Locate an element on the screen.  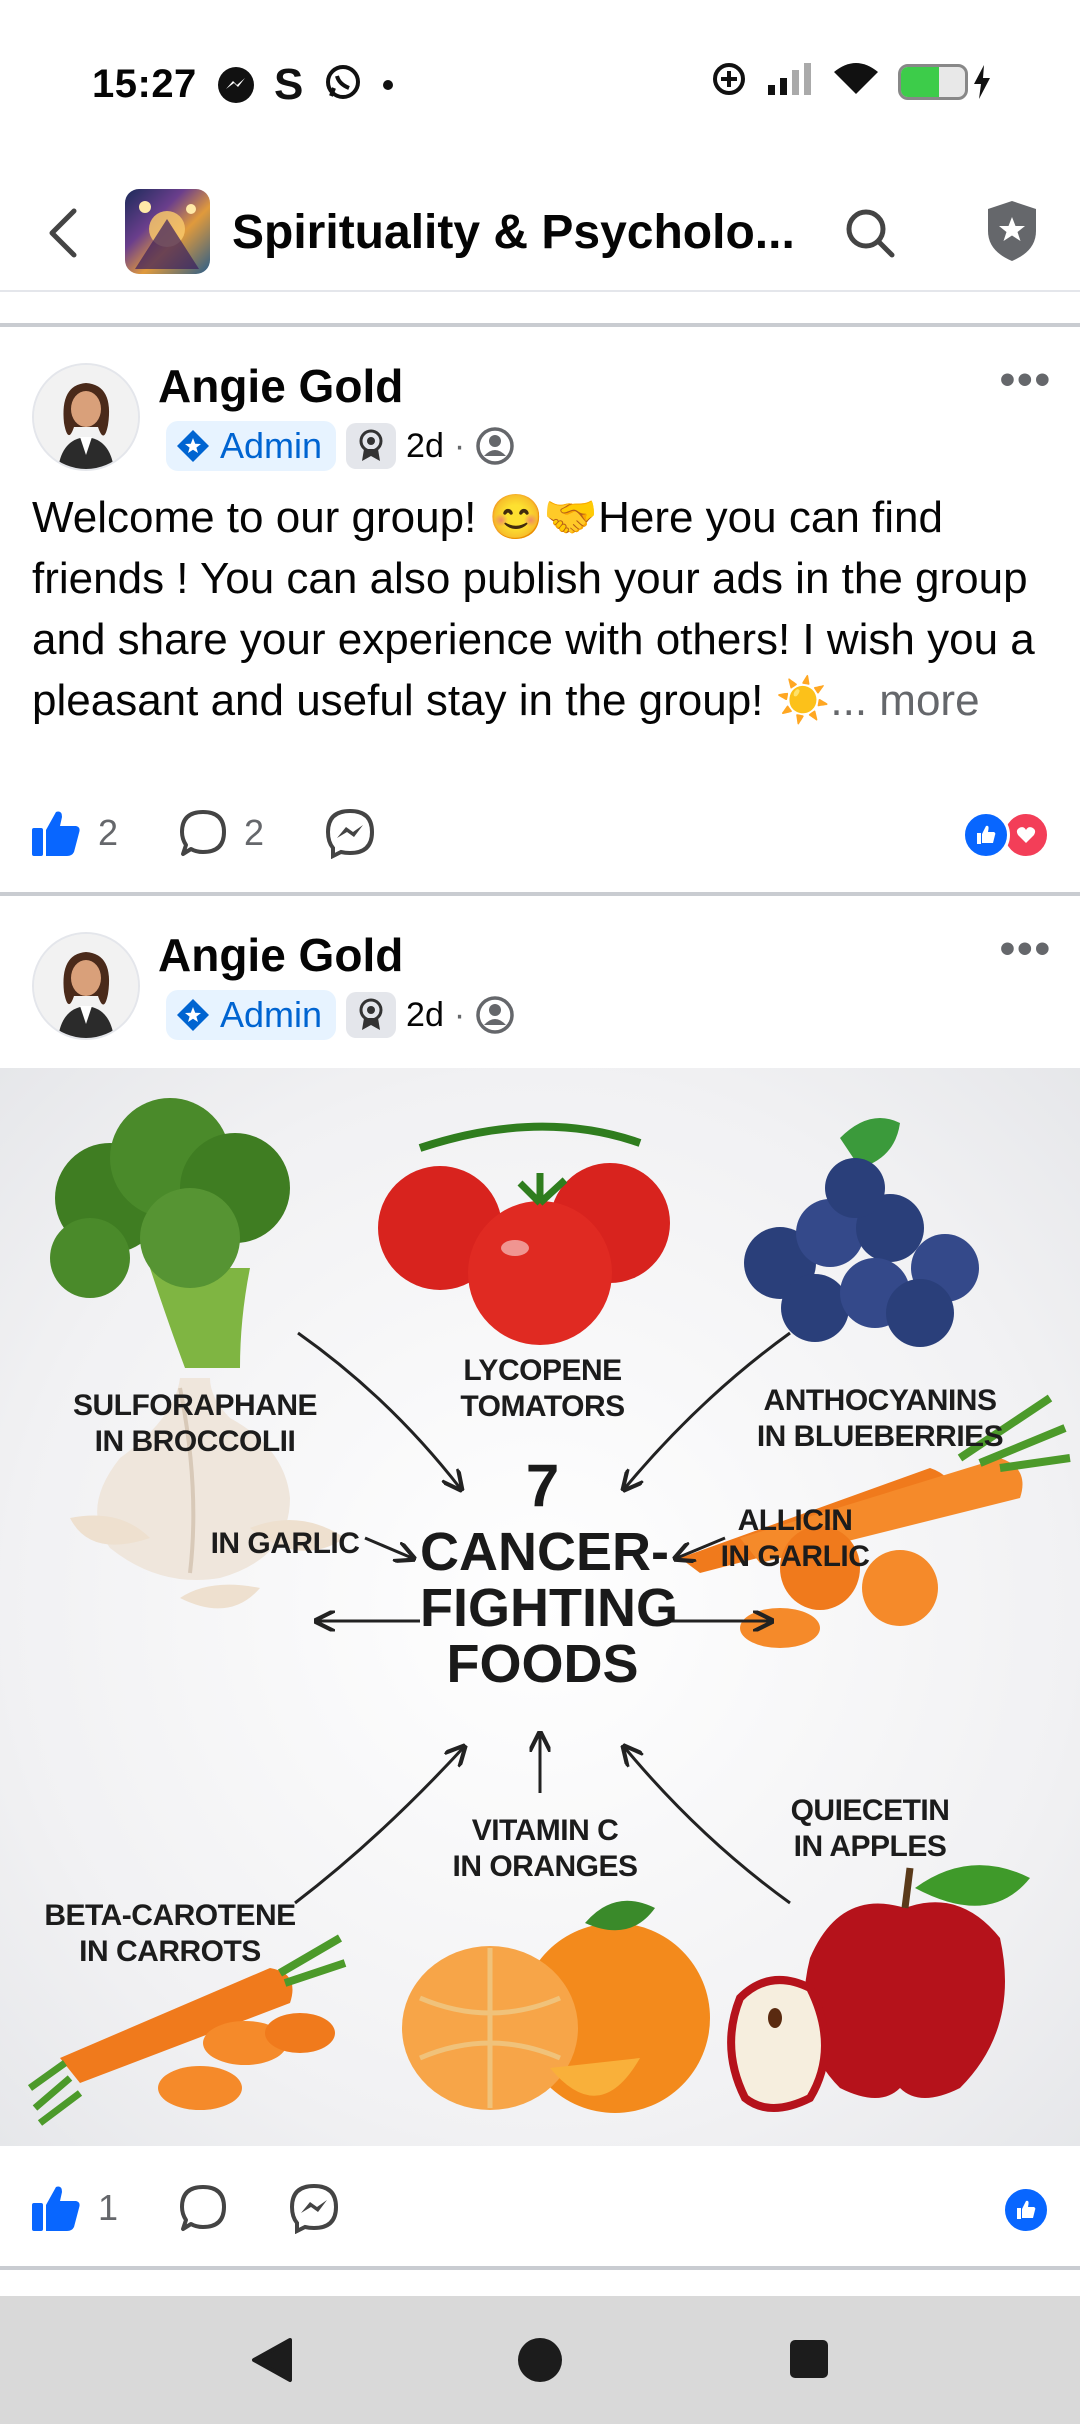
apple-illustration is located at coordinates (878, 1988).